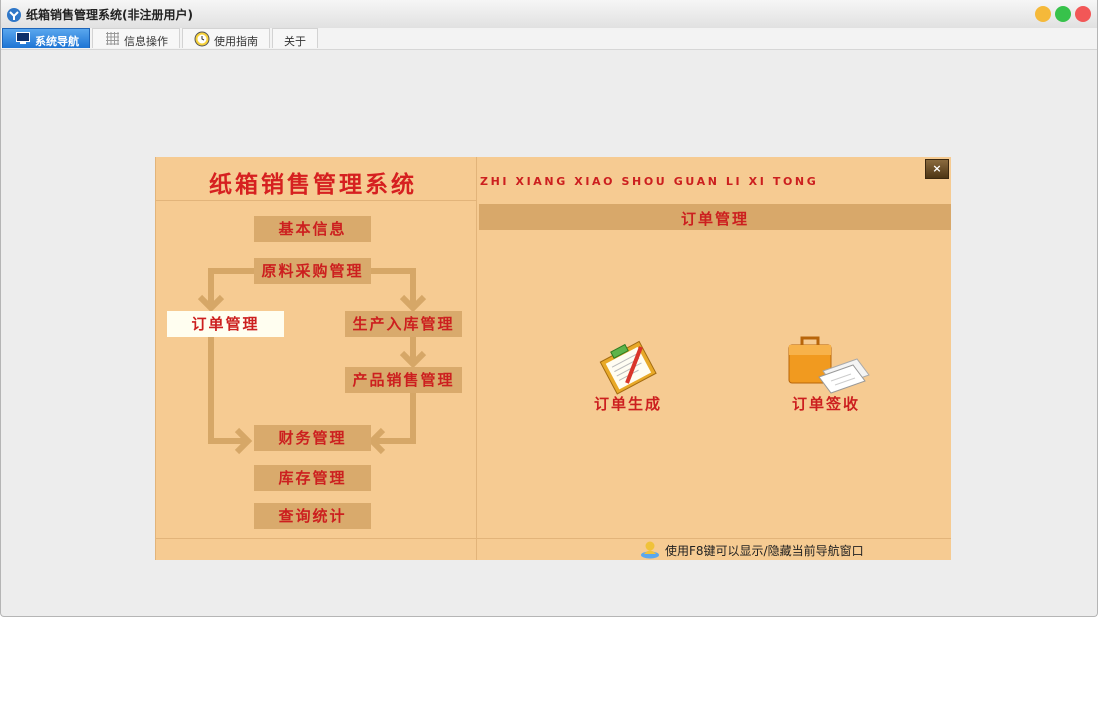 The image size is (1098, 711). I want to click on monitor-icon, so click(23, 38).